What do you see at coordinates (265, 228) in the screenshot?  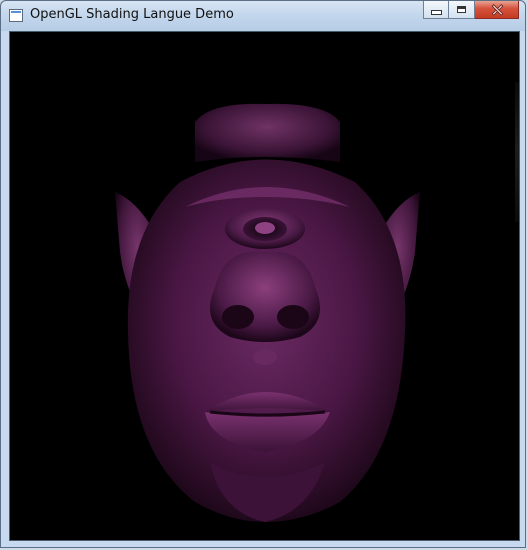 I see `central-eye-pupil` at bounding box center [265, 228].